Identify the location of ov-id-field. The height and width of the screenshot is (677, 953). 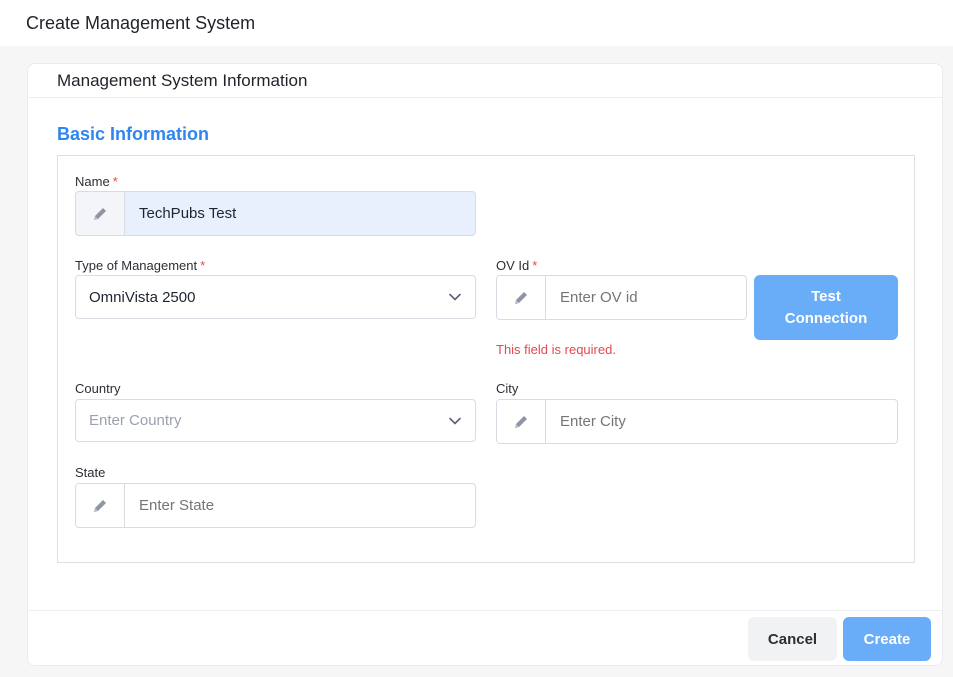
(621, 297).